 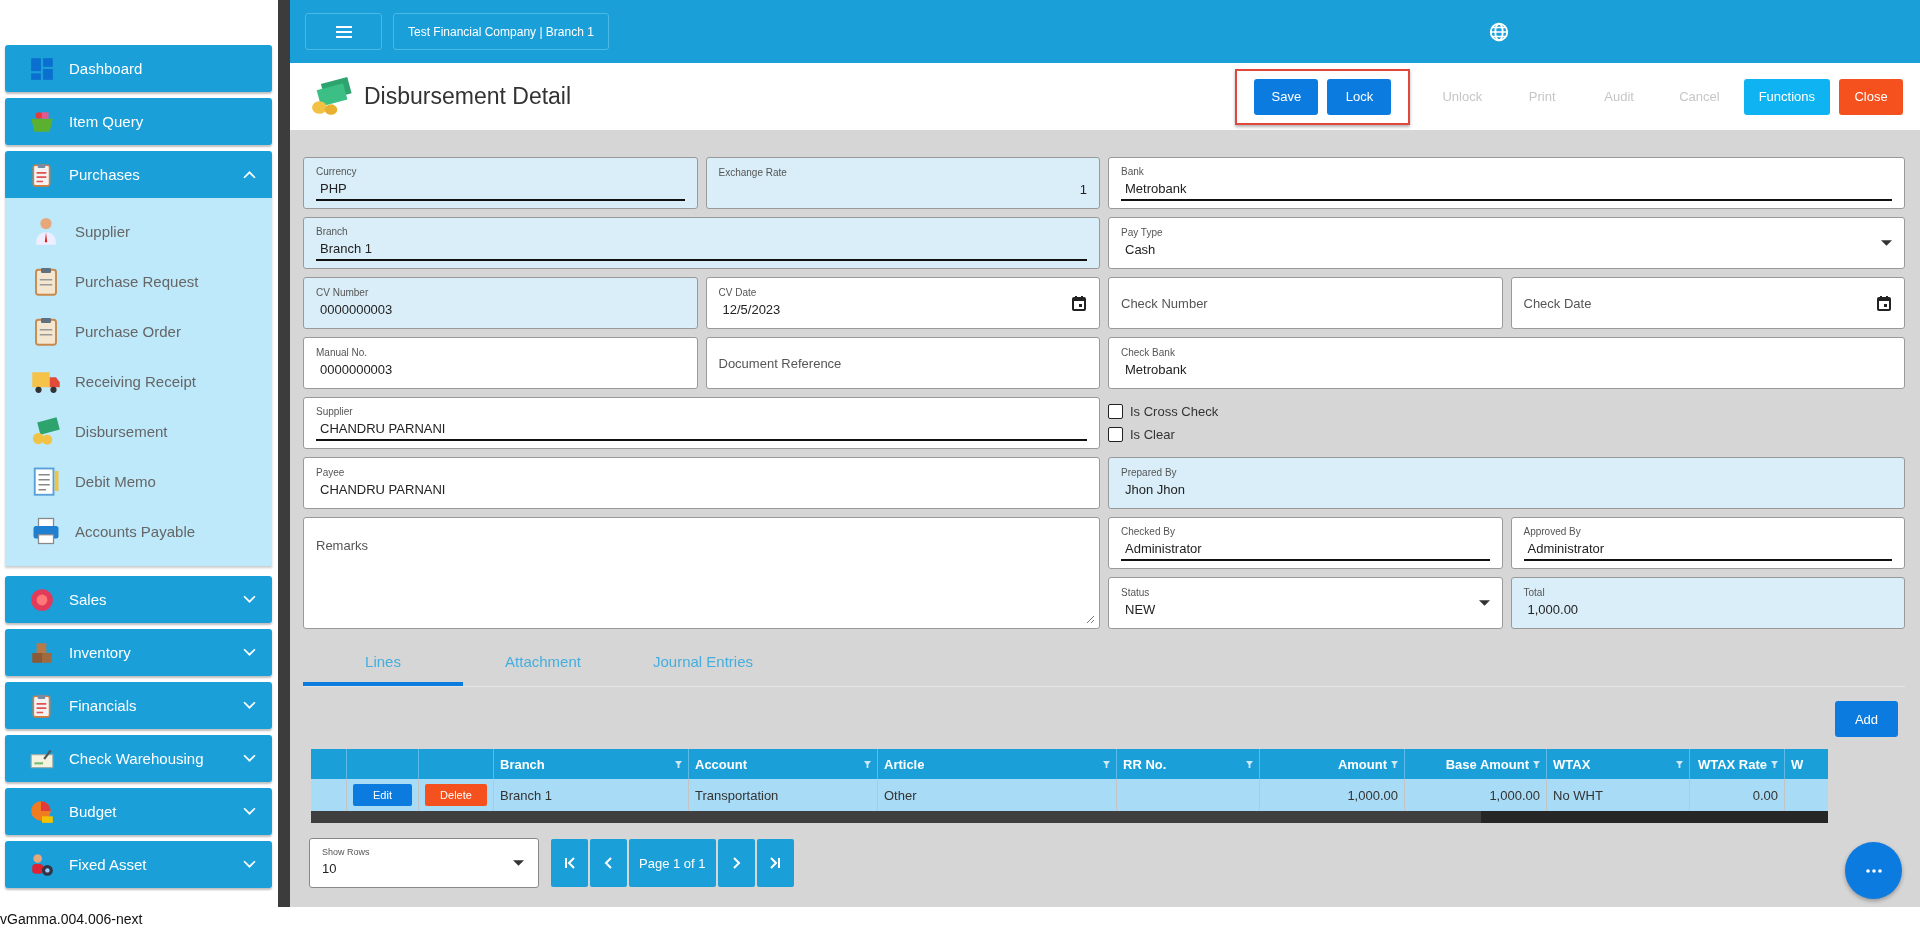 I want to click on field-value: 1,000.00, so click(x=1553, y=610).